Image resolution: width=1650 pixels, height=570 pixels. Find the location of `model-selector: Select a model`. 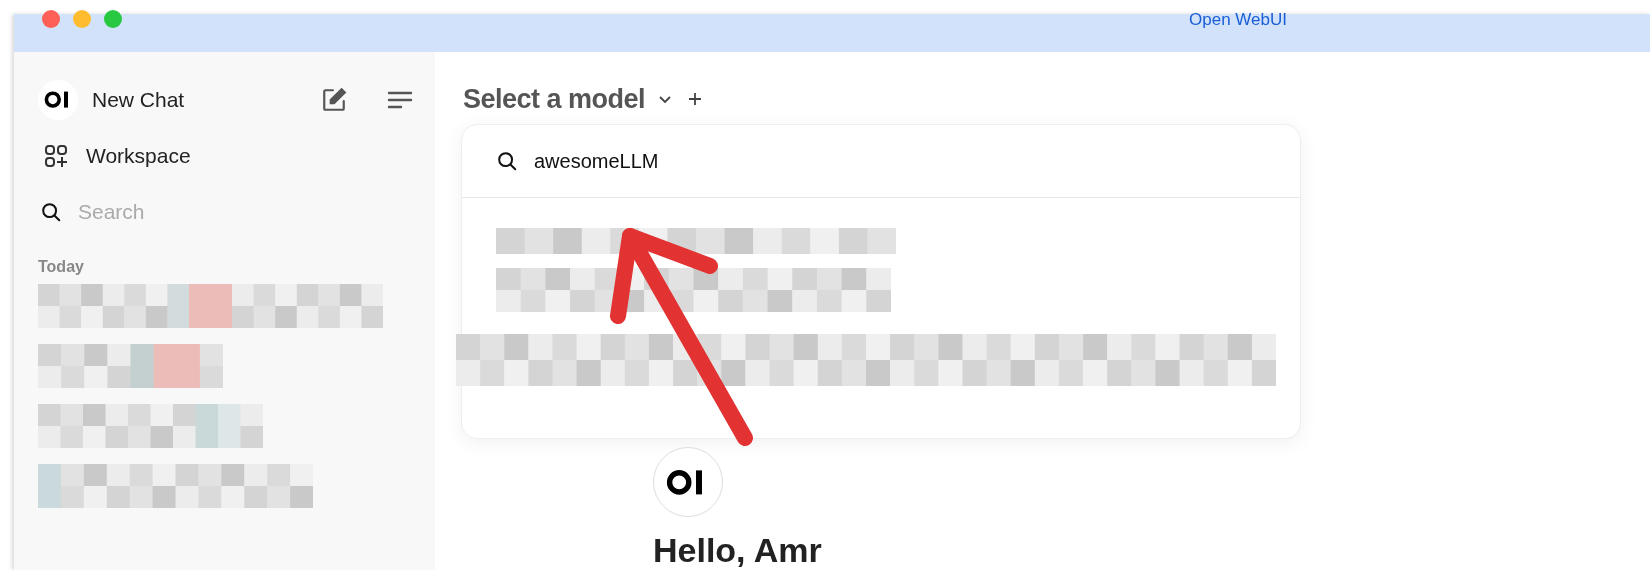

model-selector: Select a model is located at coordinates (568, 99).